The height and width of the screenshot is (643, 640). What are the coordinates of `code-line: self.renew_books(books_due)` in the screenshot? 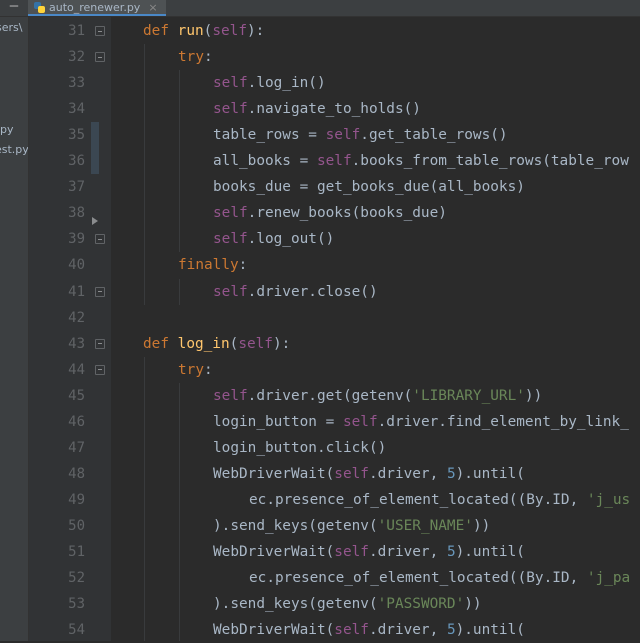 It's located at (330, 213).